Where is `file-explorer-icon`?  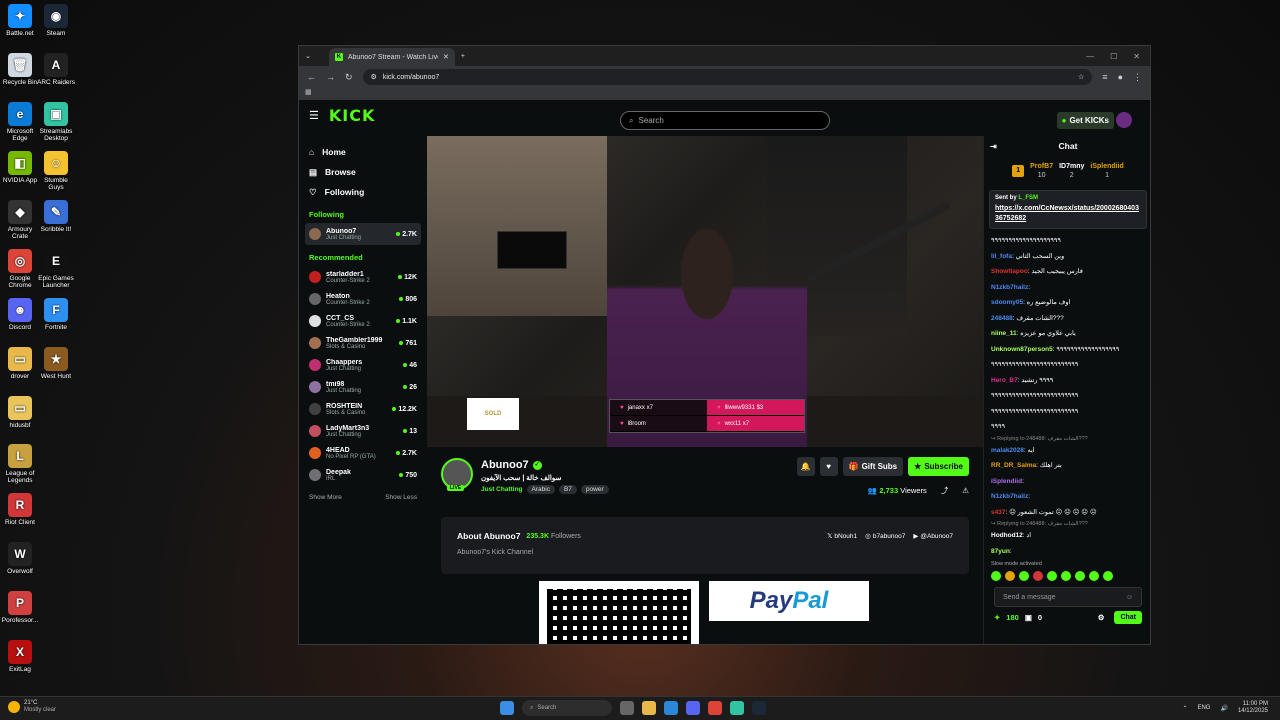
file-explorer-icon is located at coordinates (649, 708).